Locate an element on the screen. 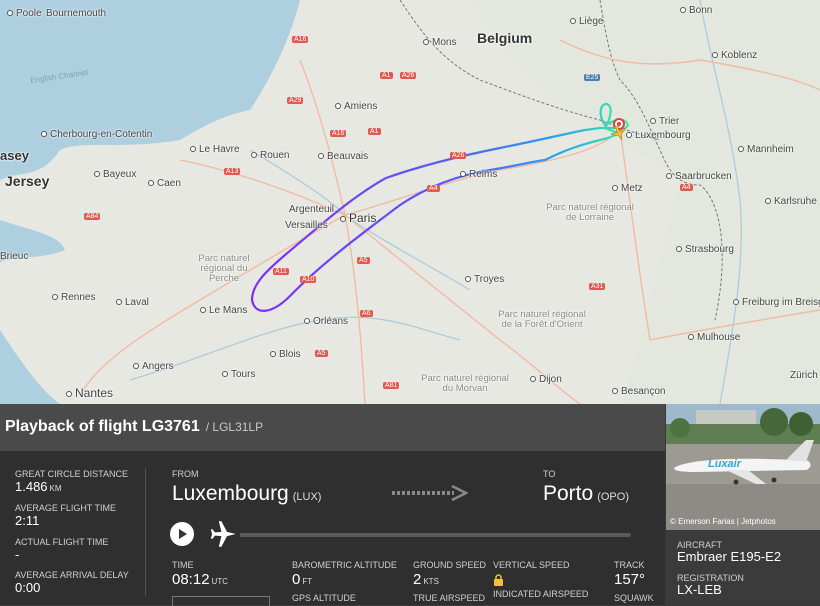 The height and width of the screenshot is (606, 820). map-label-mulhouse: Mulhouse is located at coordinates (714, 337).